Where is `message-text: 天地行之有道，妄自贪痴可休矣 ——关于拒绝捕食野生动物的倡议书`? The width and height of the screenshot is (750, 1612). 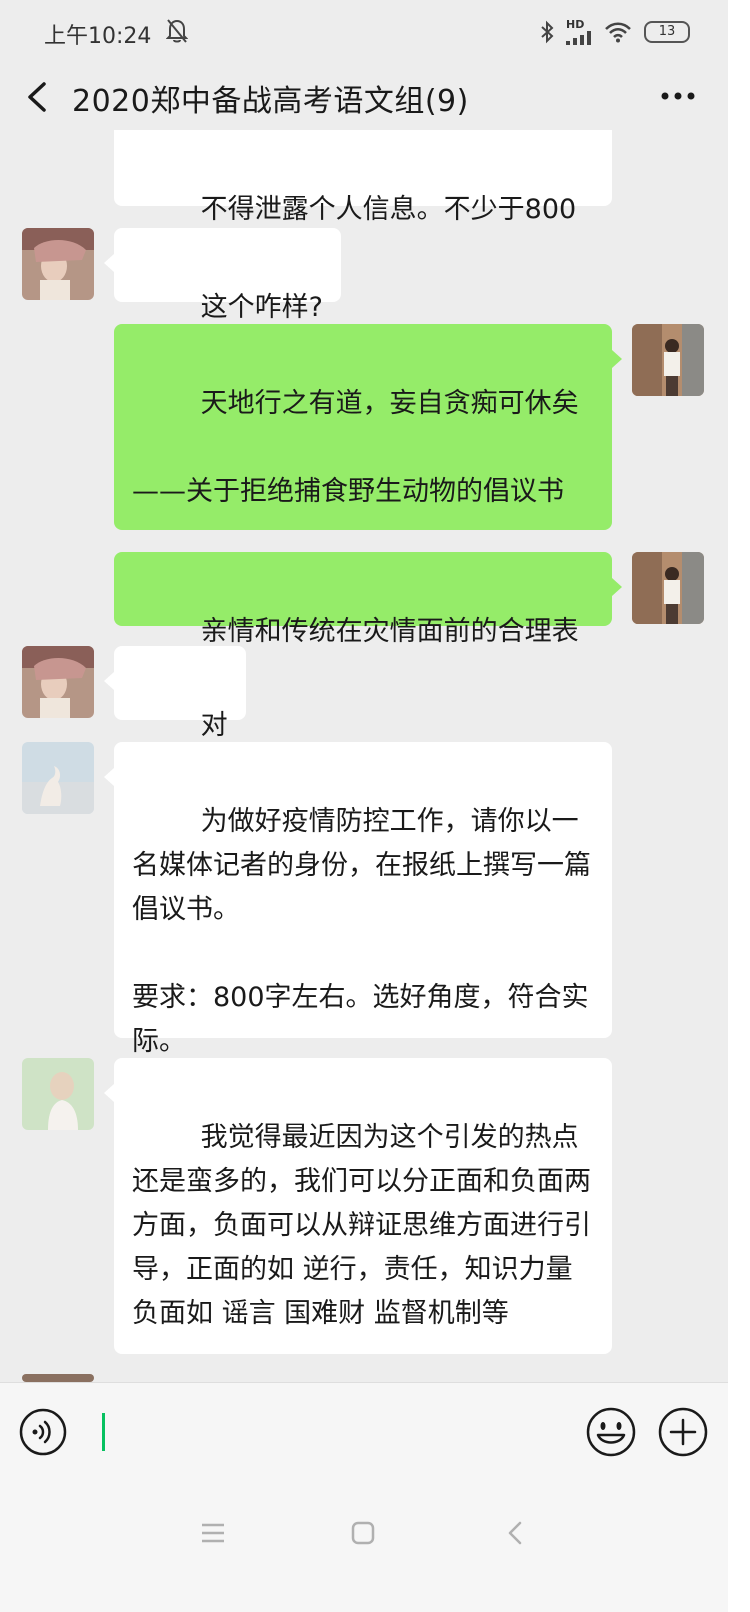 message-text: 天地行之有道，妄自贪痴可休矣 ——关于拒绝捕食野生动物的倡议书 is located at coordinates (355, 447).